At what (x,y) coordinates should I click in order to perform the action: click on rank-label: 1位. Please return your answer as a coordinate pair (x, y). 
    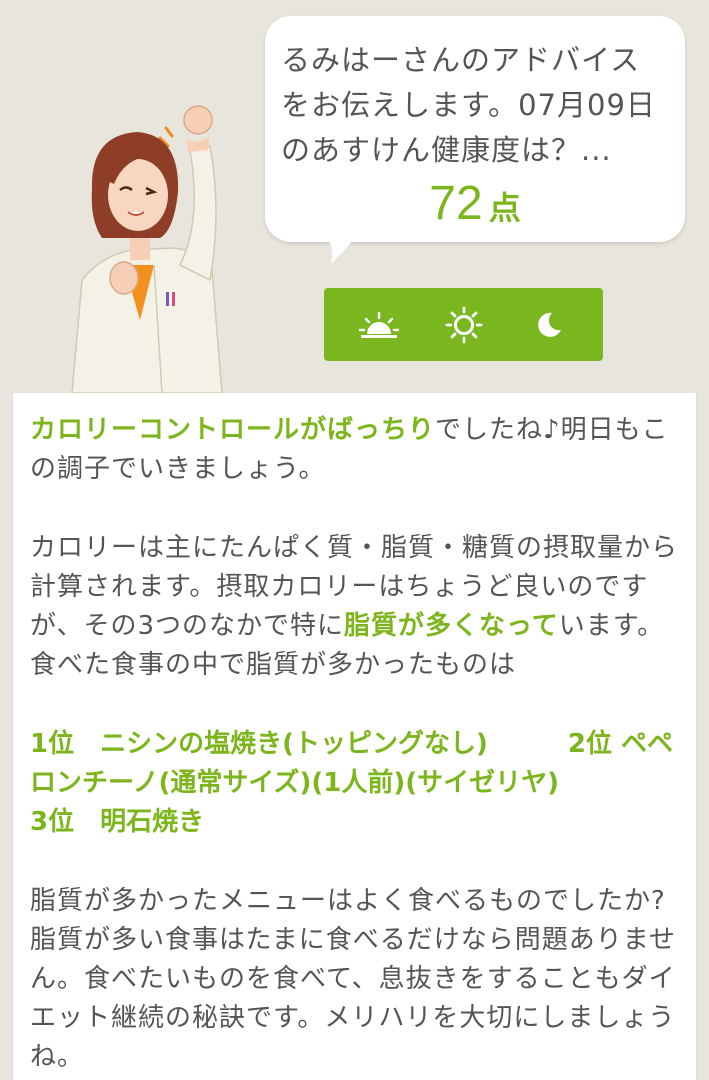
    Looking at the image, I should click on (52, 744).